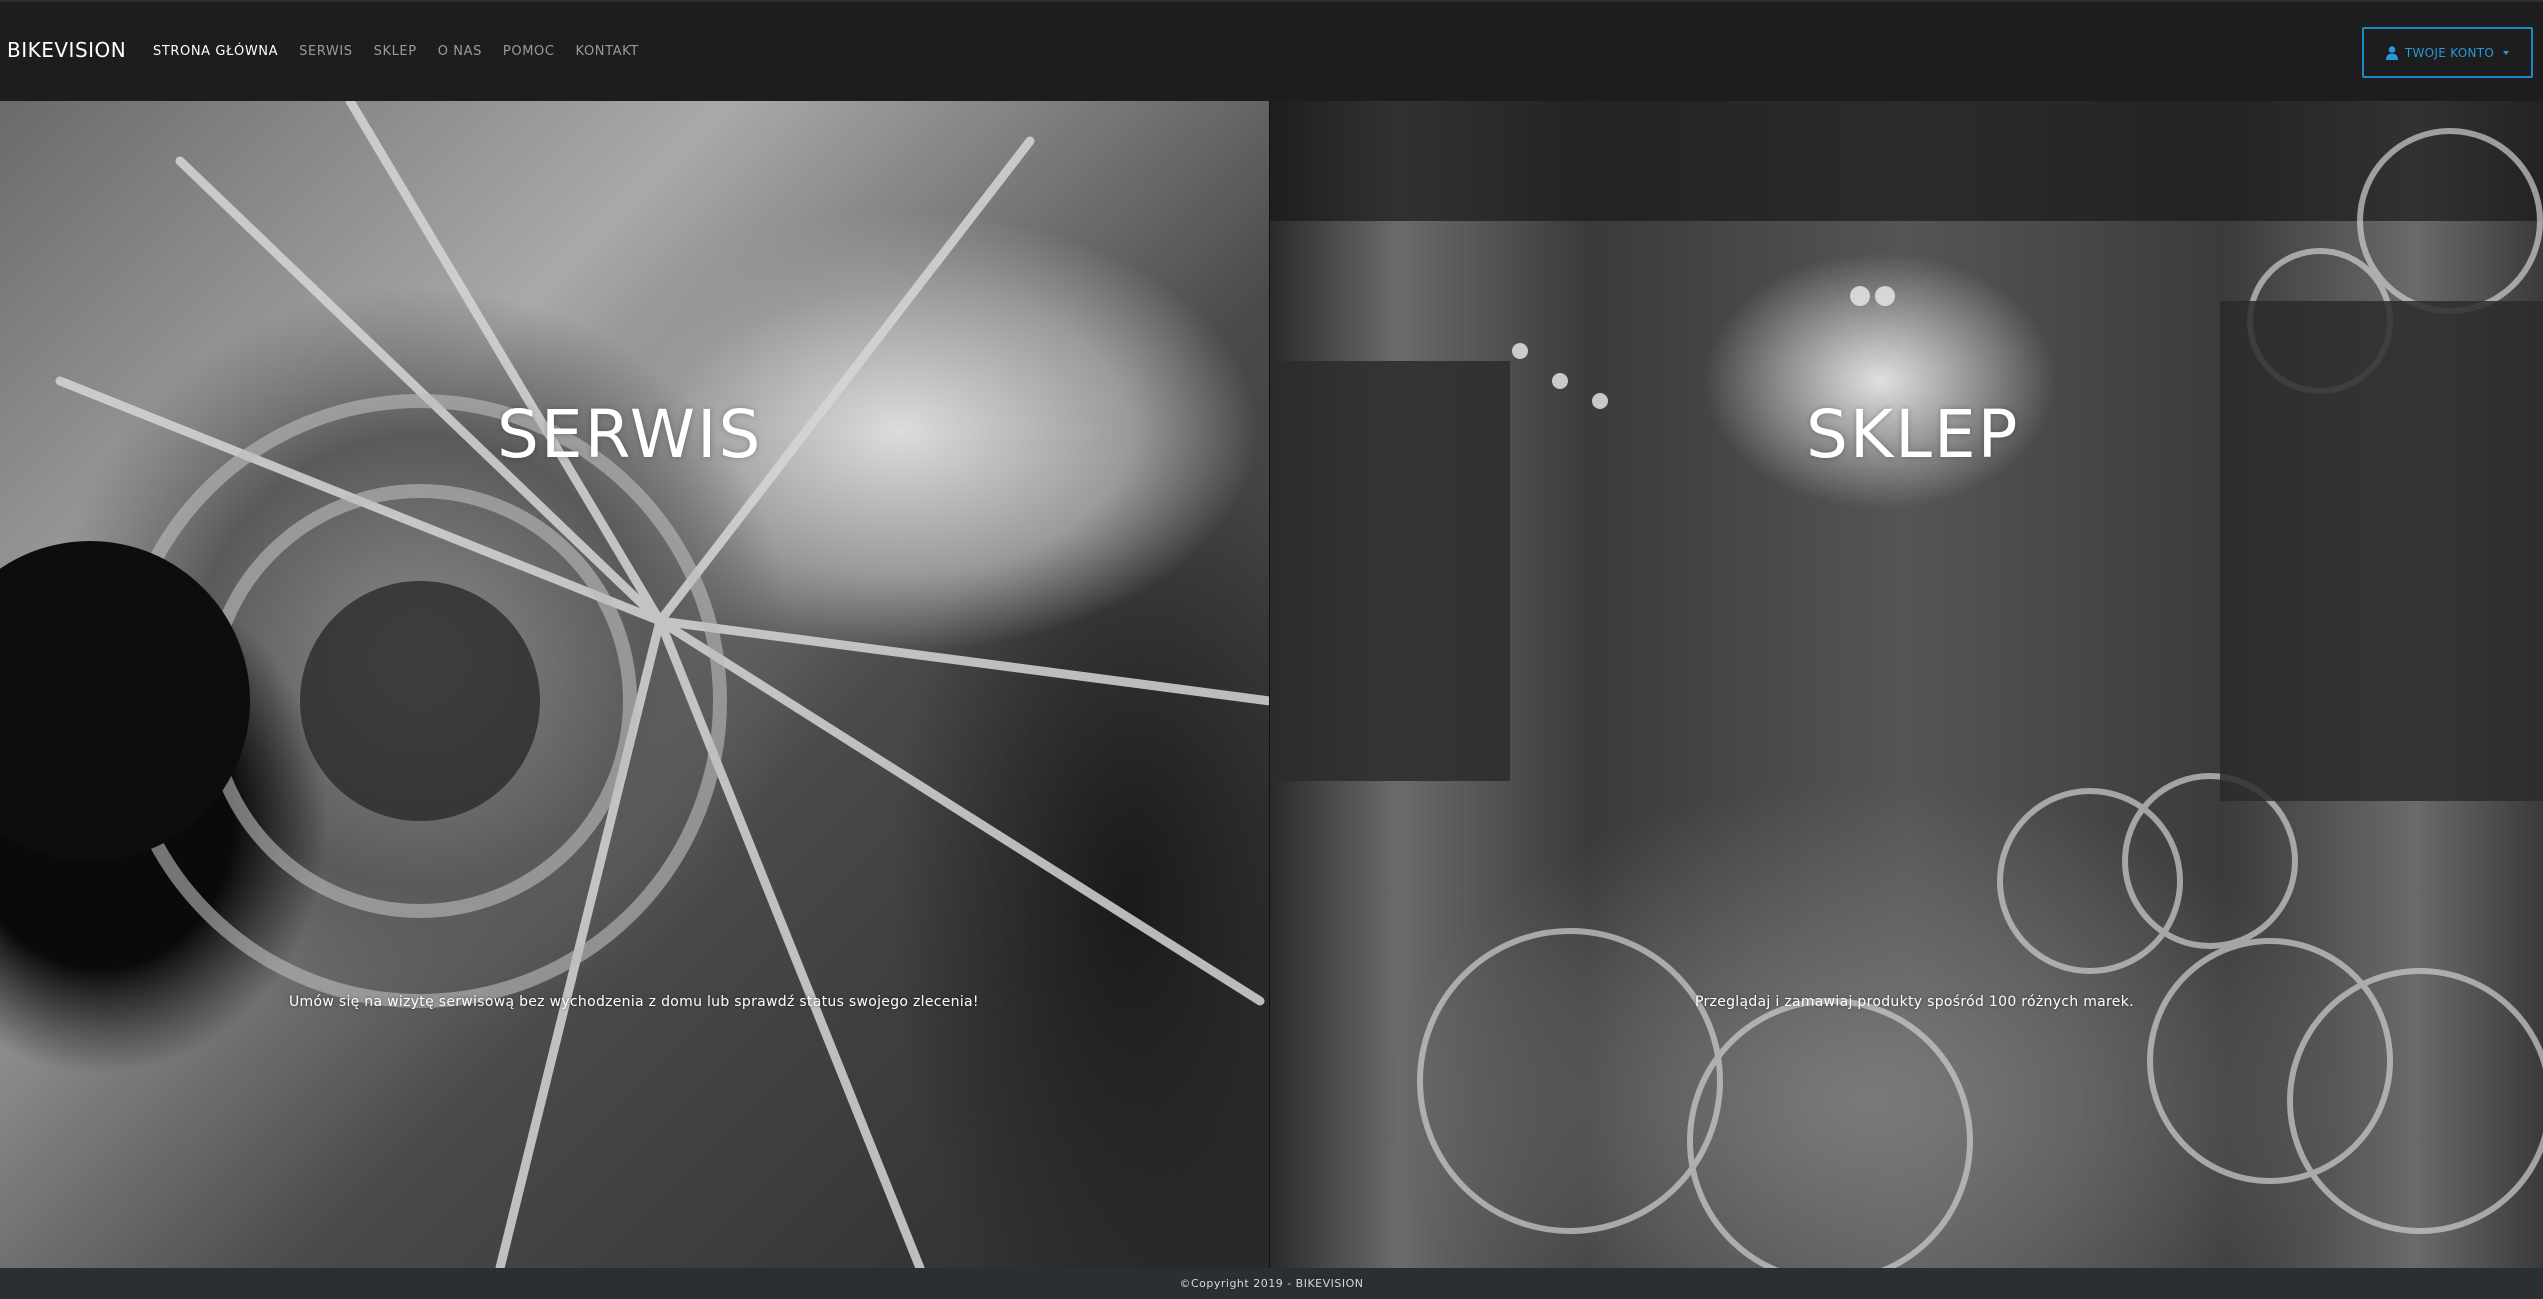 This screenshot has height=1299, width=2543. What do you see at coordinates (2506, 52) in the screenshot?
I see `caret-down-icon` at bounding box center [2506, 52].